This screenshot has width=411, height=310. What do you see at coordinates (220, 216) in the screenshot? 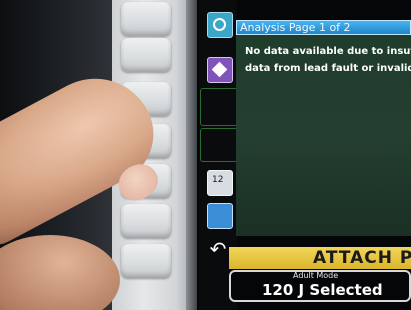
I see `people-icon` at bounding box center [220, 216].